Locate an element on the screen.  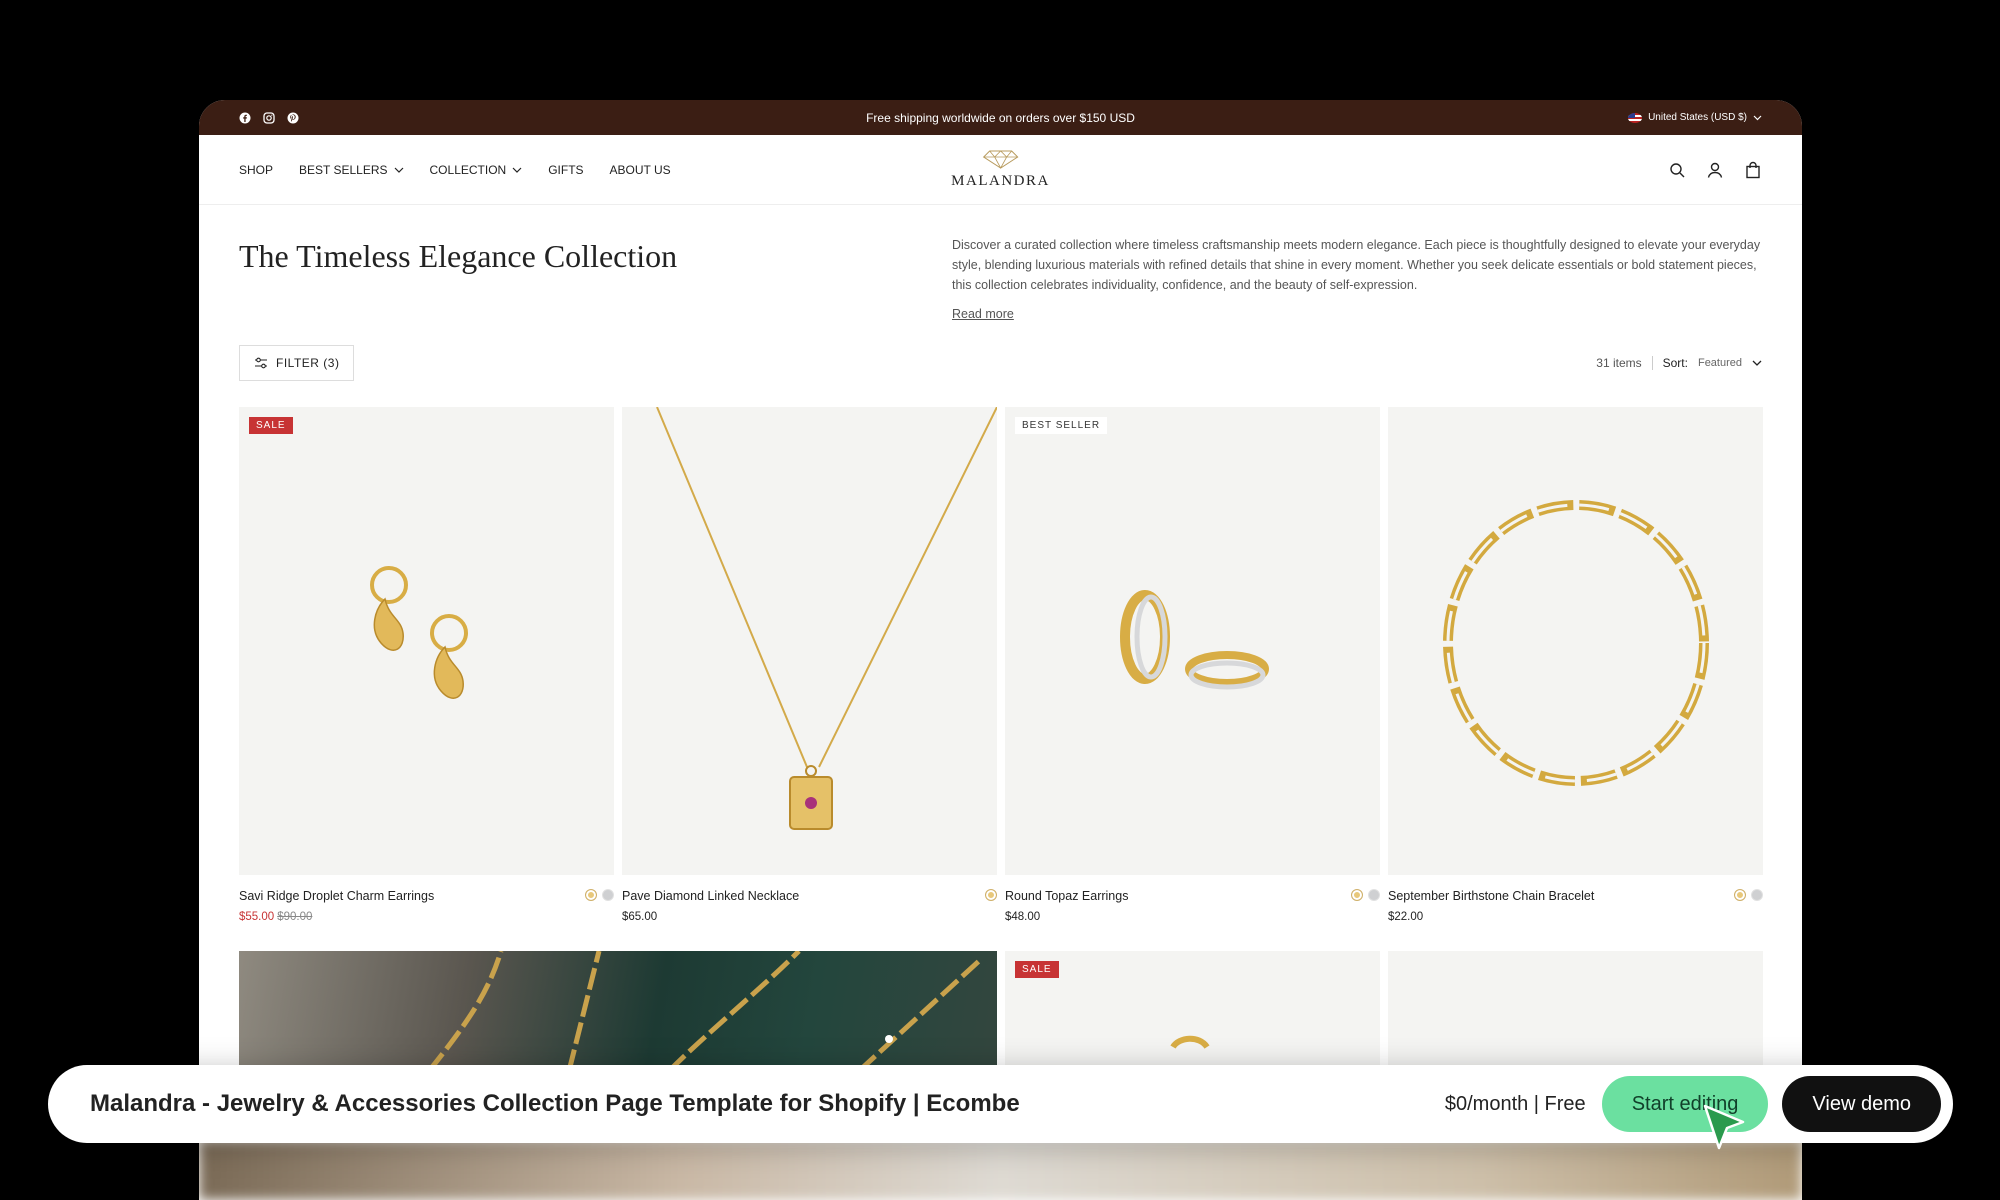
header-actions is located at coordinates (1715, 170).